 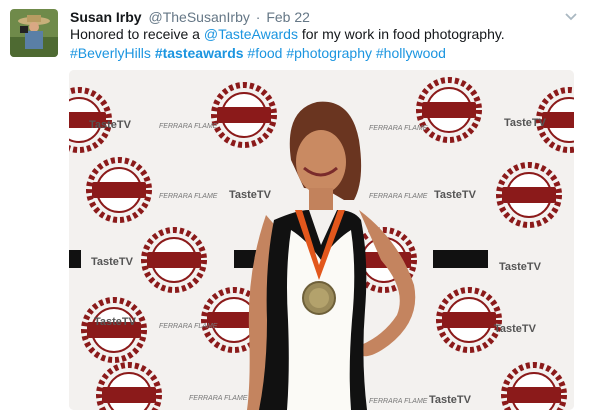 I want to click on tweet-text-part: Honored to receive a, so click(x=137, y=34).